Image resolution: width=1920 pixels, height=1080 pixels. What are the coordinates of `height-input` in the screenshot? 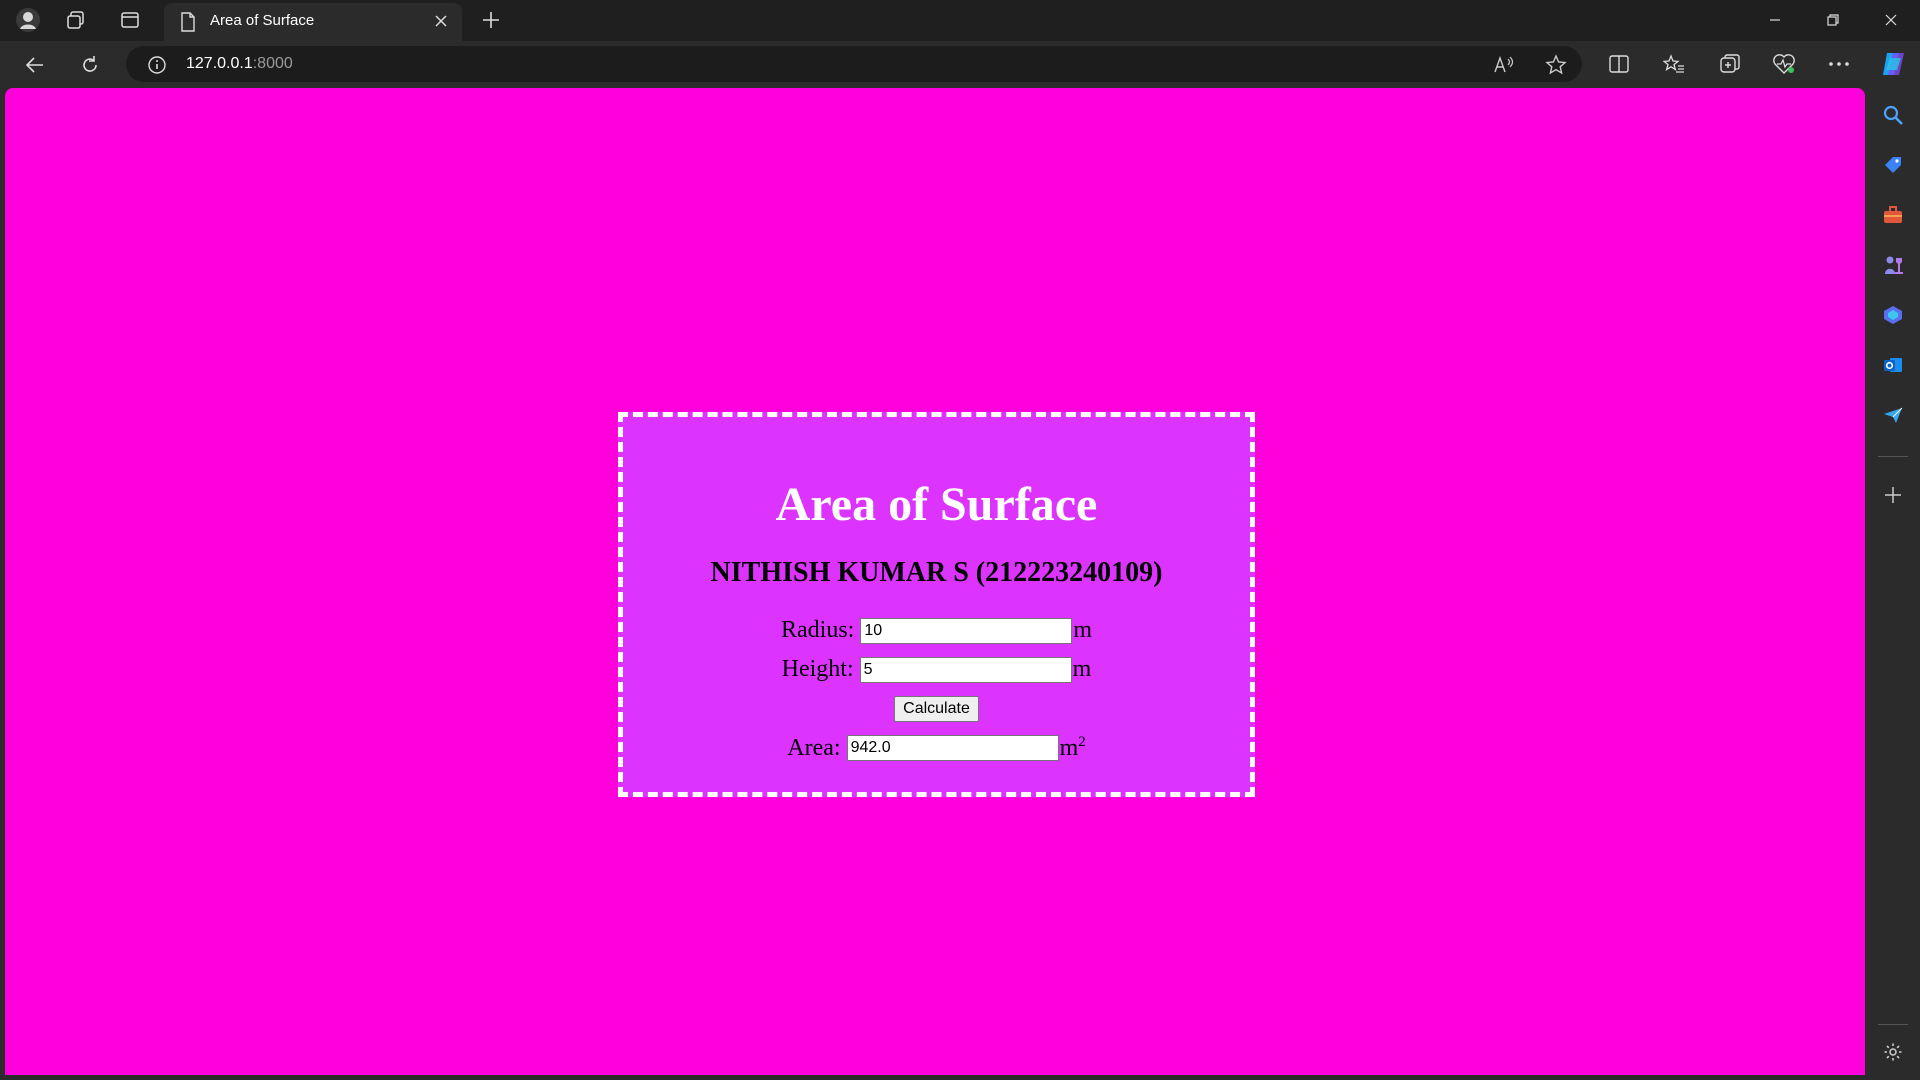 It's located at (965, 669).